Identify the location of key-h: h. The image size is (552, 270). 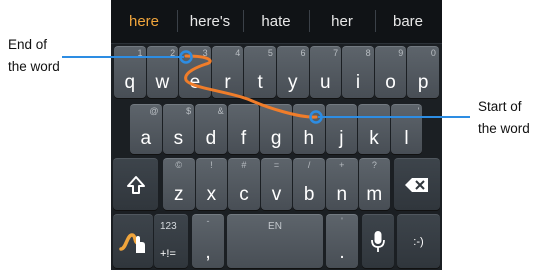
(309, 129).